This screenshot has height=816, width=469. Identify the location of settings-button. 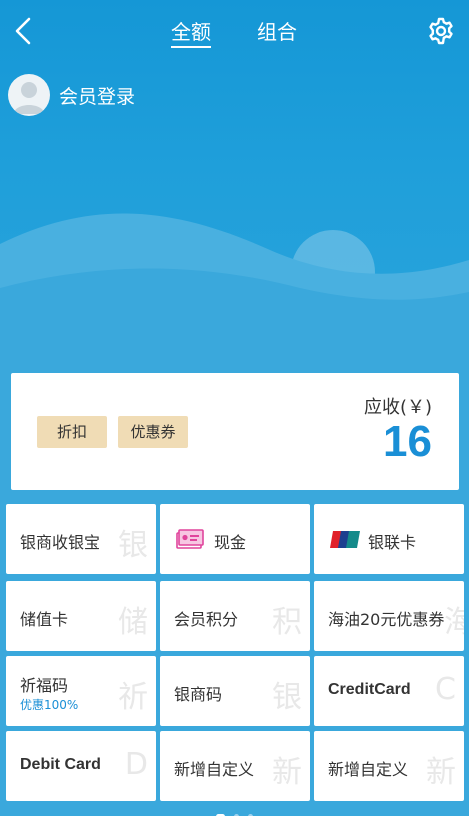
(441, 31).